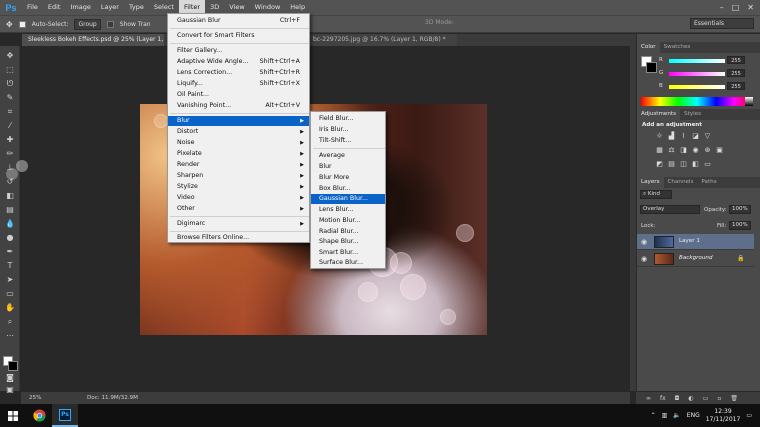 The height and width of the screenshot is (427, 760). Describe the element at coordinates (13, 415) in the screenshot. I see `start-button` at that location.